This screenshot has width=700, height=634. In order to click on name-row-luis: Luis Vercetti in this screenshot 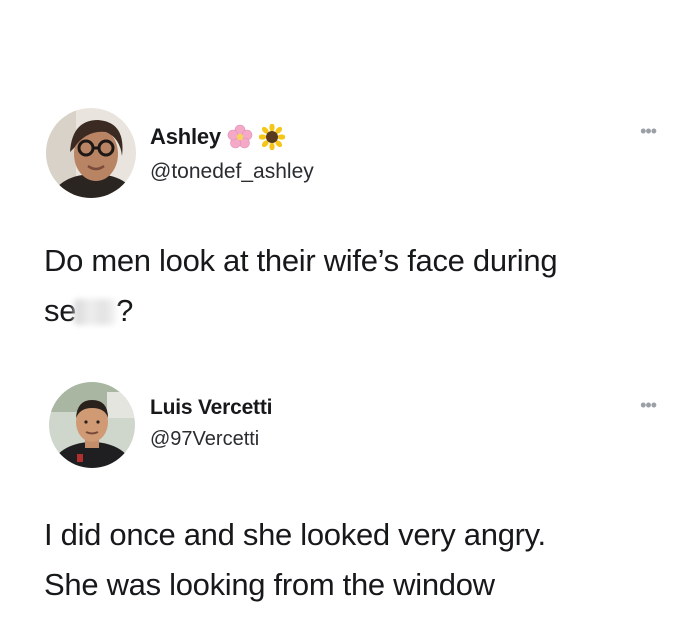, I will do `click(211, 408)`.